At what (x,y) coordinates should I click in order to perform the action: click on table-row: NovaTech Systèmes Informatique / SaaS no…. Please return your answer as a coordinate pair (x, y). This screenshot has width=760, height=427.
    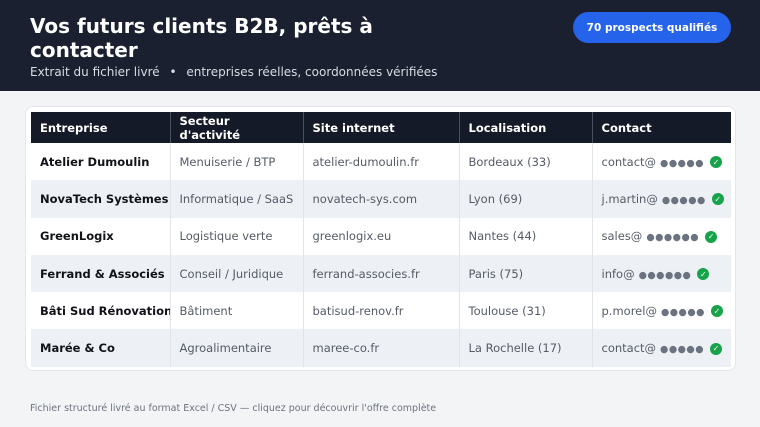
    Looking at the image, I should click on (381, 199).